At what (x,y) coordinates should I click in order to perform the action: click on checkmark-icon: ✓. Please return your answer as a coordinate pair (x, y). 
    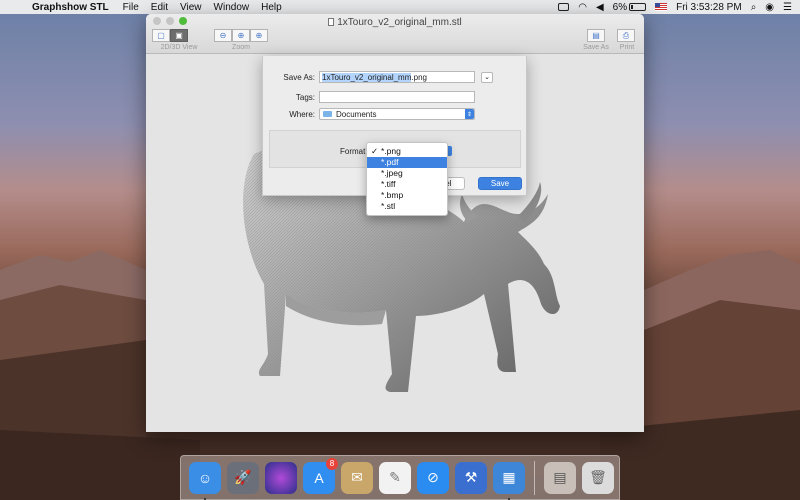
    Looking at the image, I should click on (375, 151).